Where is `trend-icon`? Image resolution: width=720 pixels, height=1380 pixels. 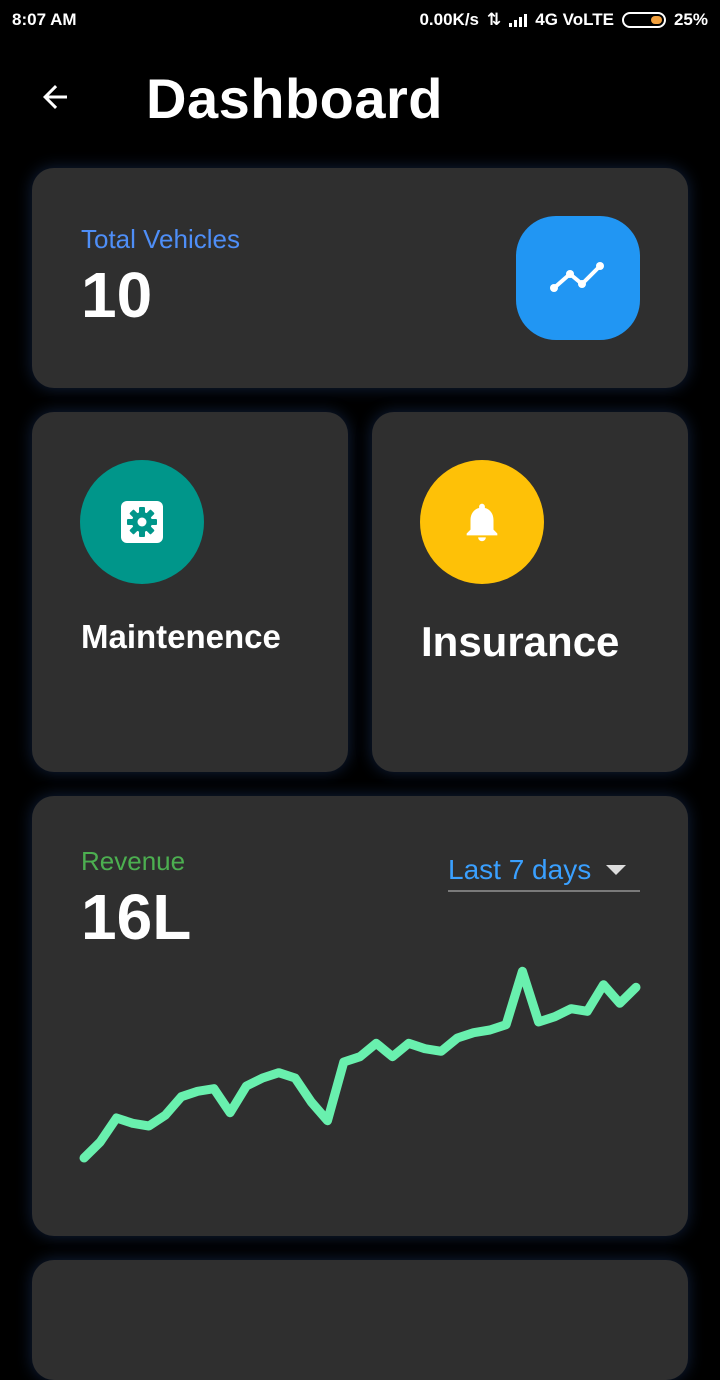 trend-icon is located at coordinates (577, 277).